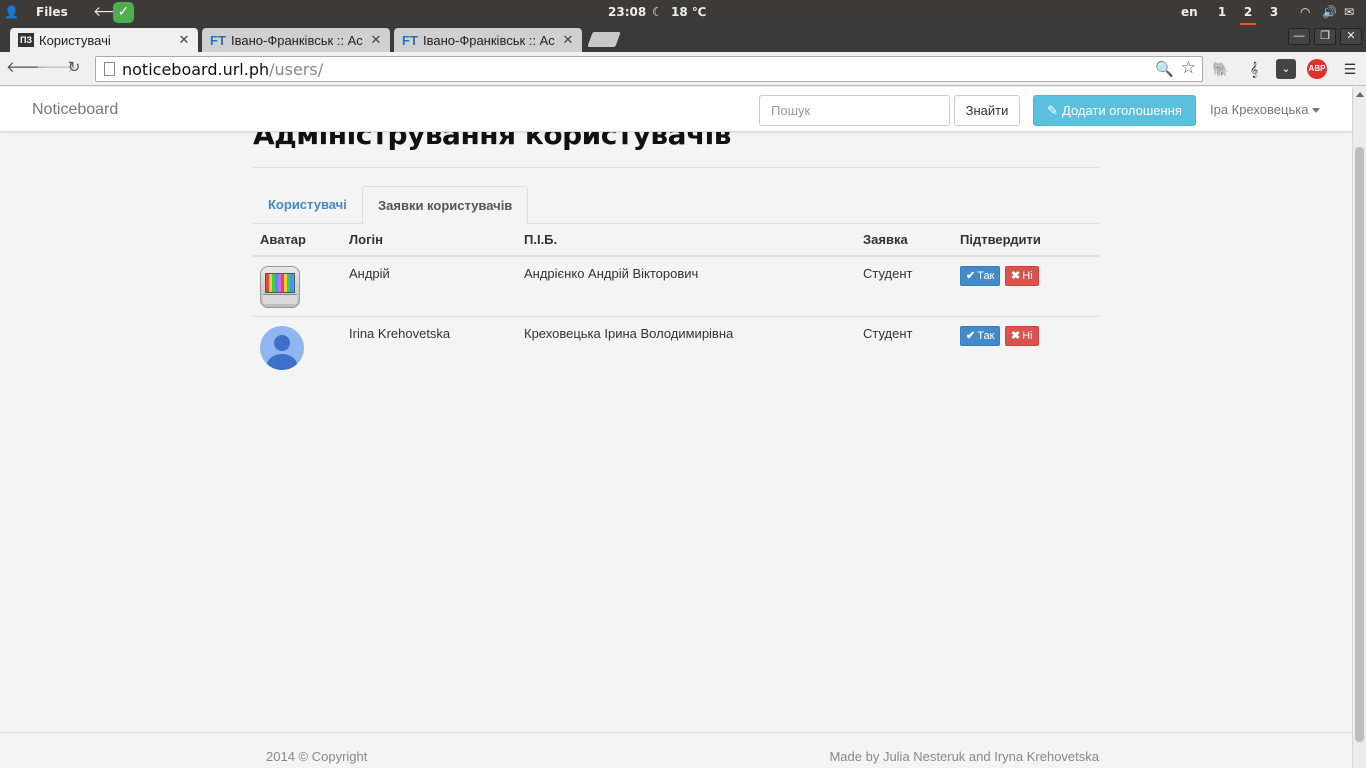 The image size is (1366, 768). What do you see at coordinates (445, 205) in the screenshot?
I see `tab-user-requests: Заявки користувачів` at bounding box center [445, 205].